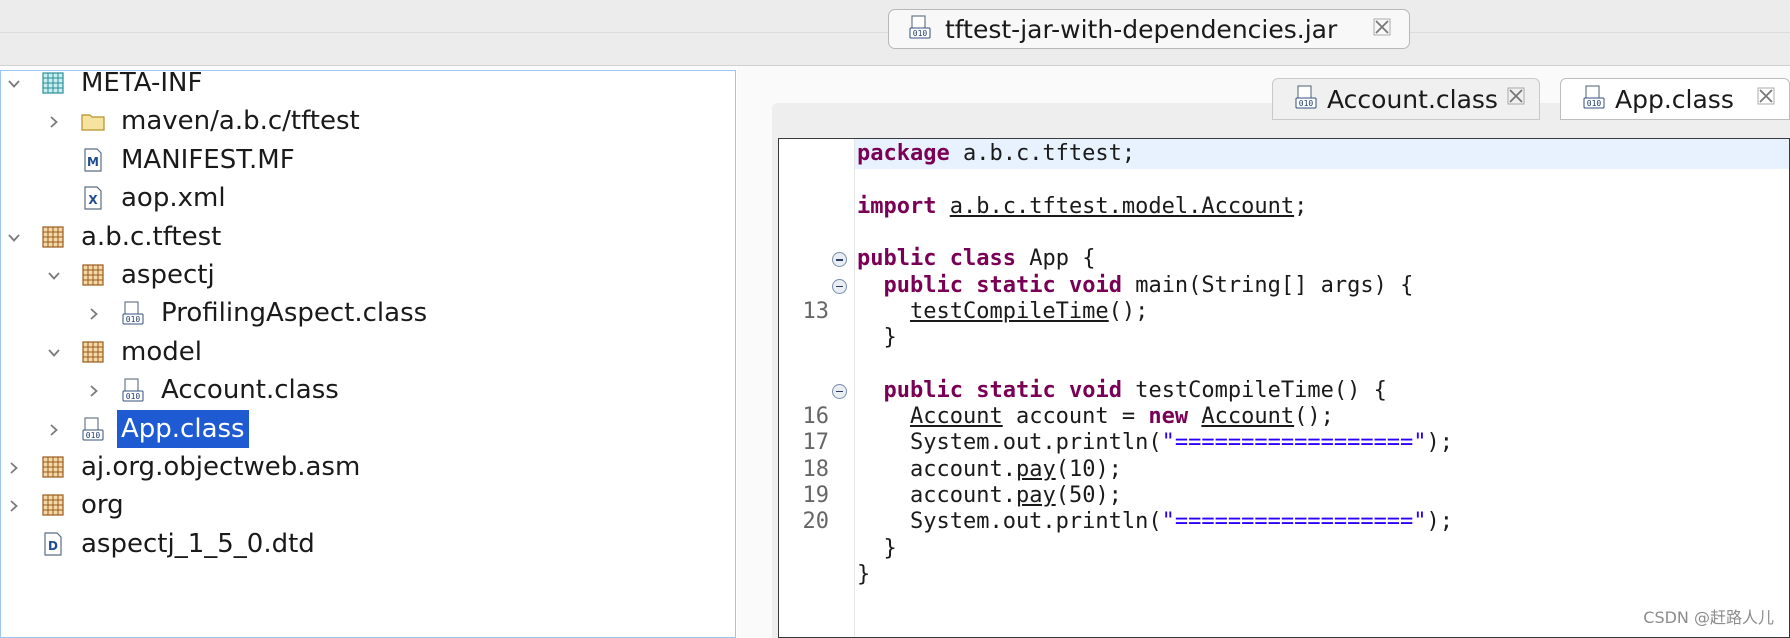 The image size is (1790, 638). Describe the element at coordinates (93, 121) in the screenshot. I see `folder-icon` at that location.